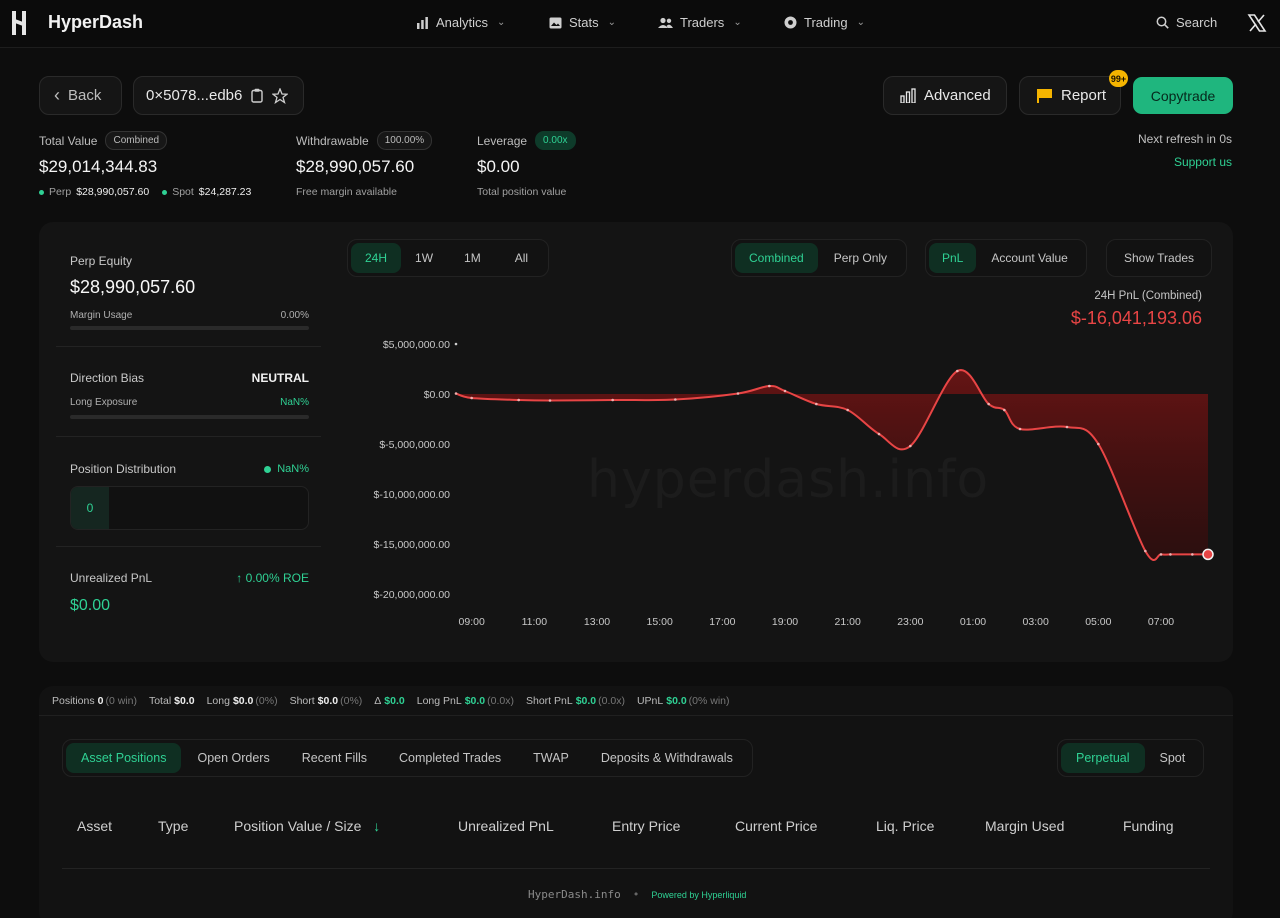 The image size is (1280, 918). What do you see at coordinates (189, 417) in the screenshot?
I see `long-exposure-bar` at bounding box center [189, 417].